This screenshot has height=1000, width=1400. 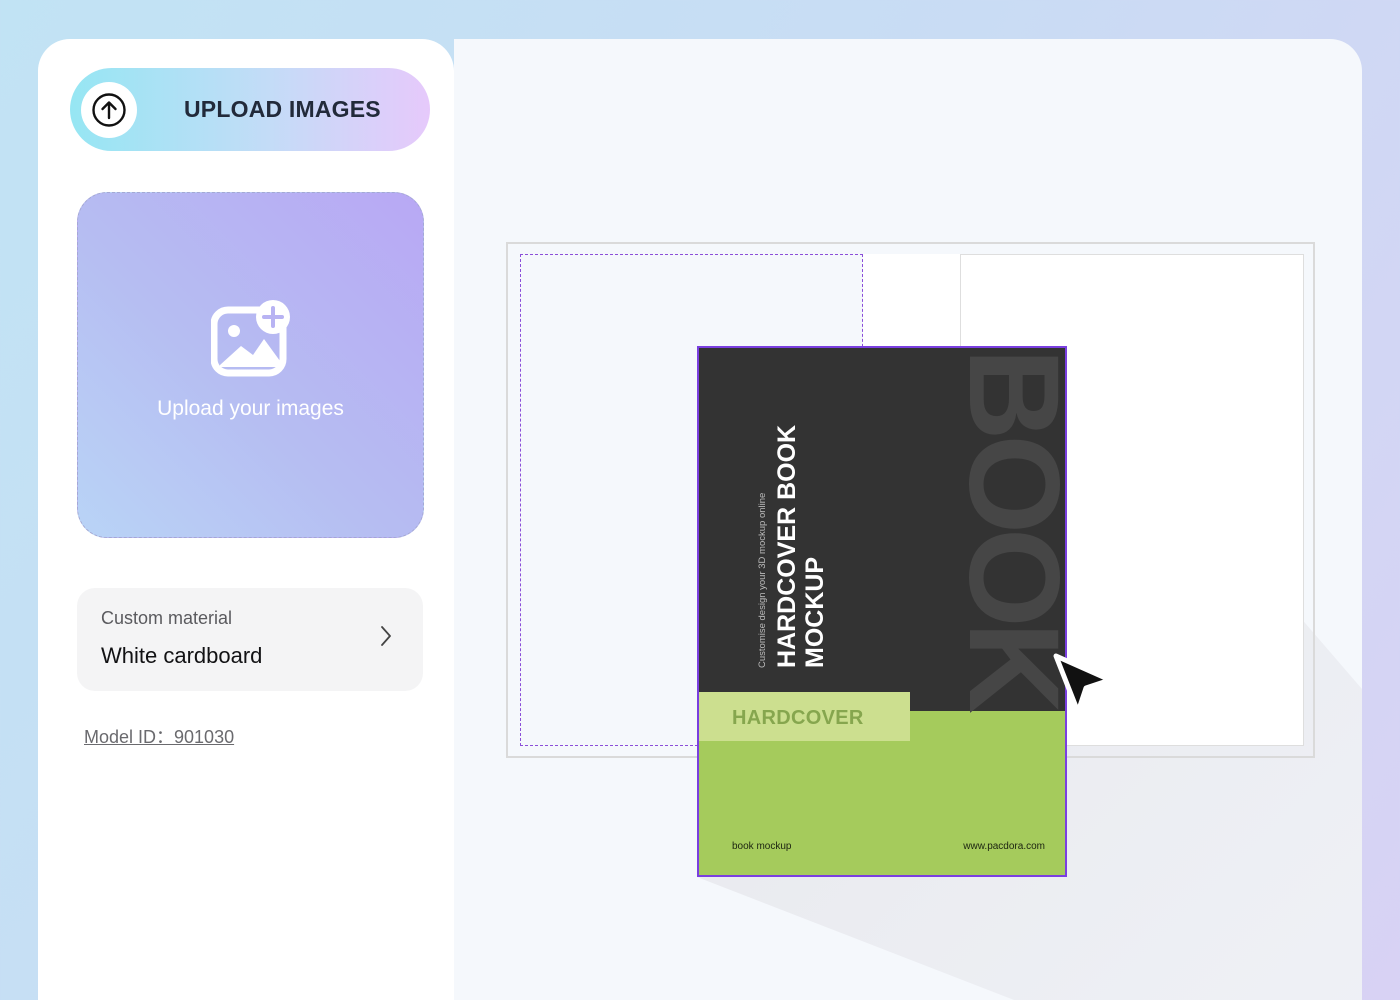 I want to click on arrow-up-circle-icon, so click(x=109, y=109).